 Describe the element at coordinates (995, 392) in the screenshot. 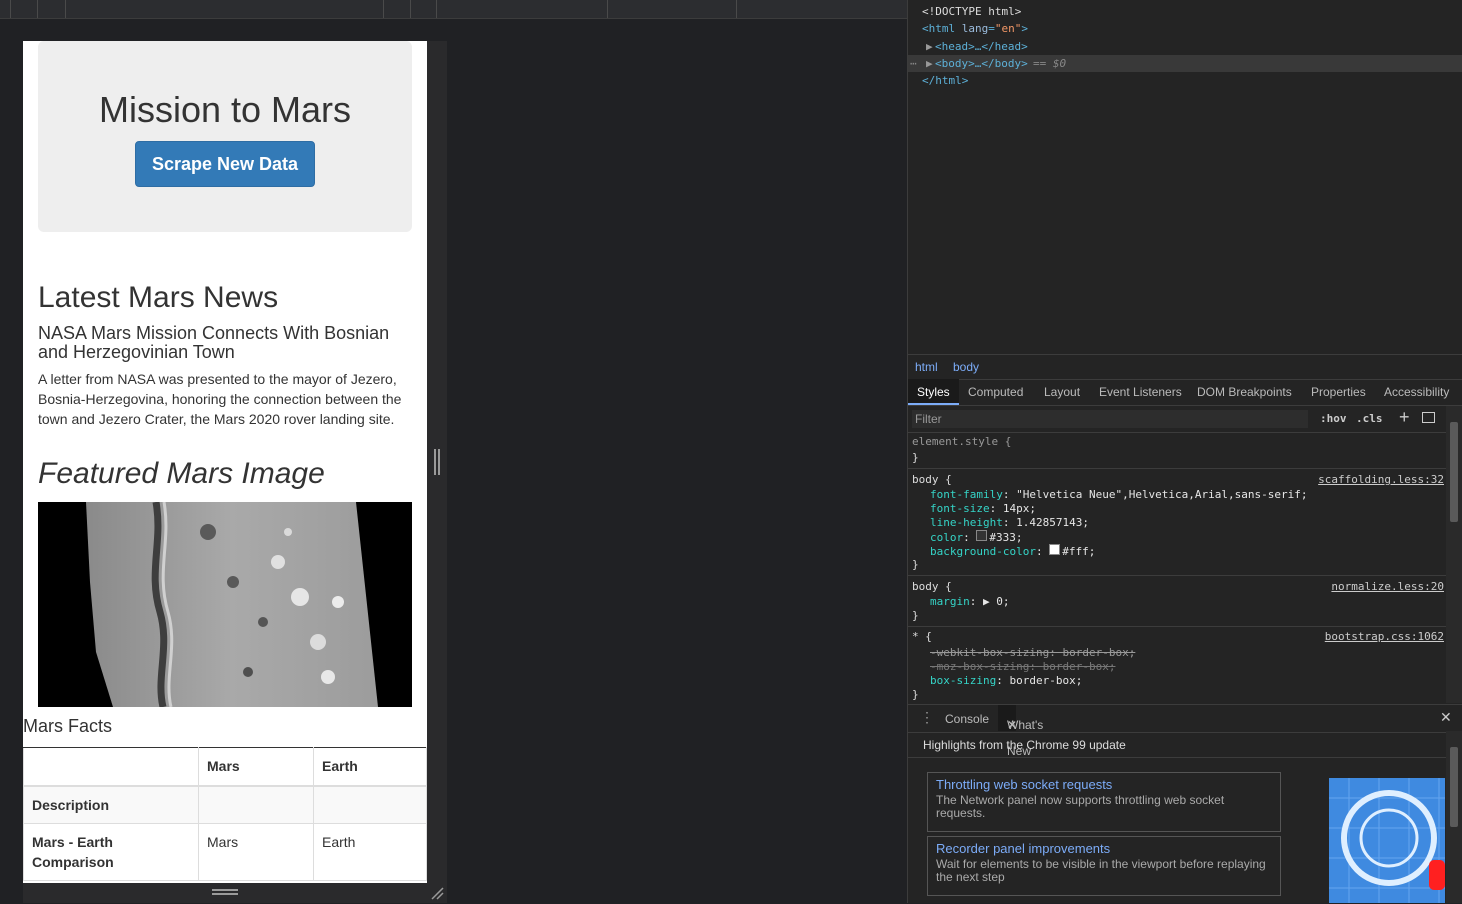

I see `tab-computed: Computed` at that location.